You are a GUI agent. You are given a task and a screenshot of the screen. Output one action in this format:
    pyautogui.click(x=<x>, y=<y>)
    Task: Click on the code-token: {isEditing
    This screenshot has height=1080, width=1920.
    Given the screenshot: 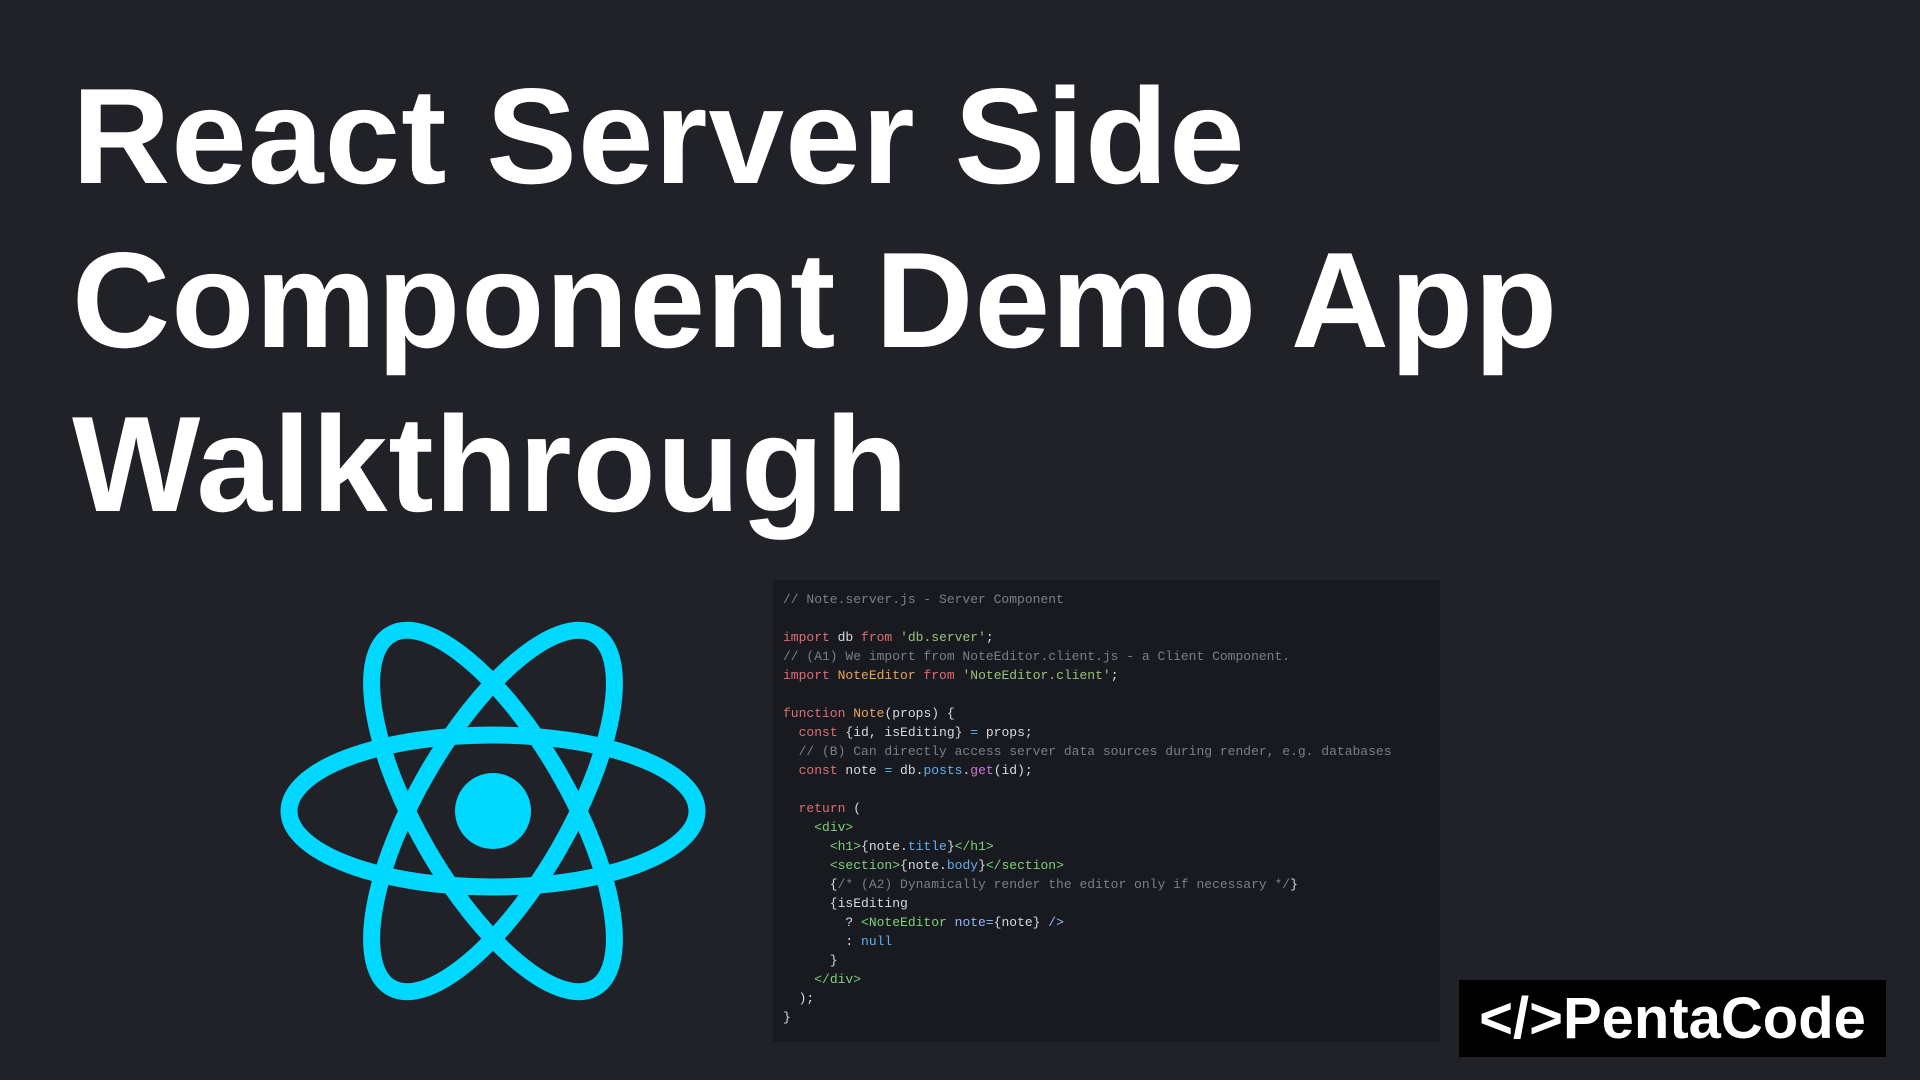 What is the action you would take?
    pyautogui.click(x=845, y=903)
    